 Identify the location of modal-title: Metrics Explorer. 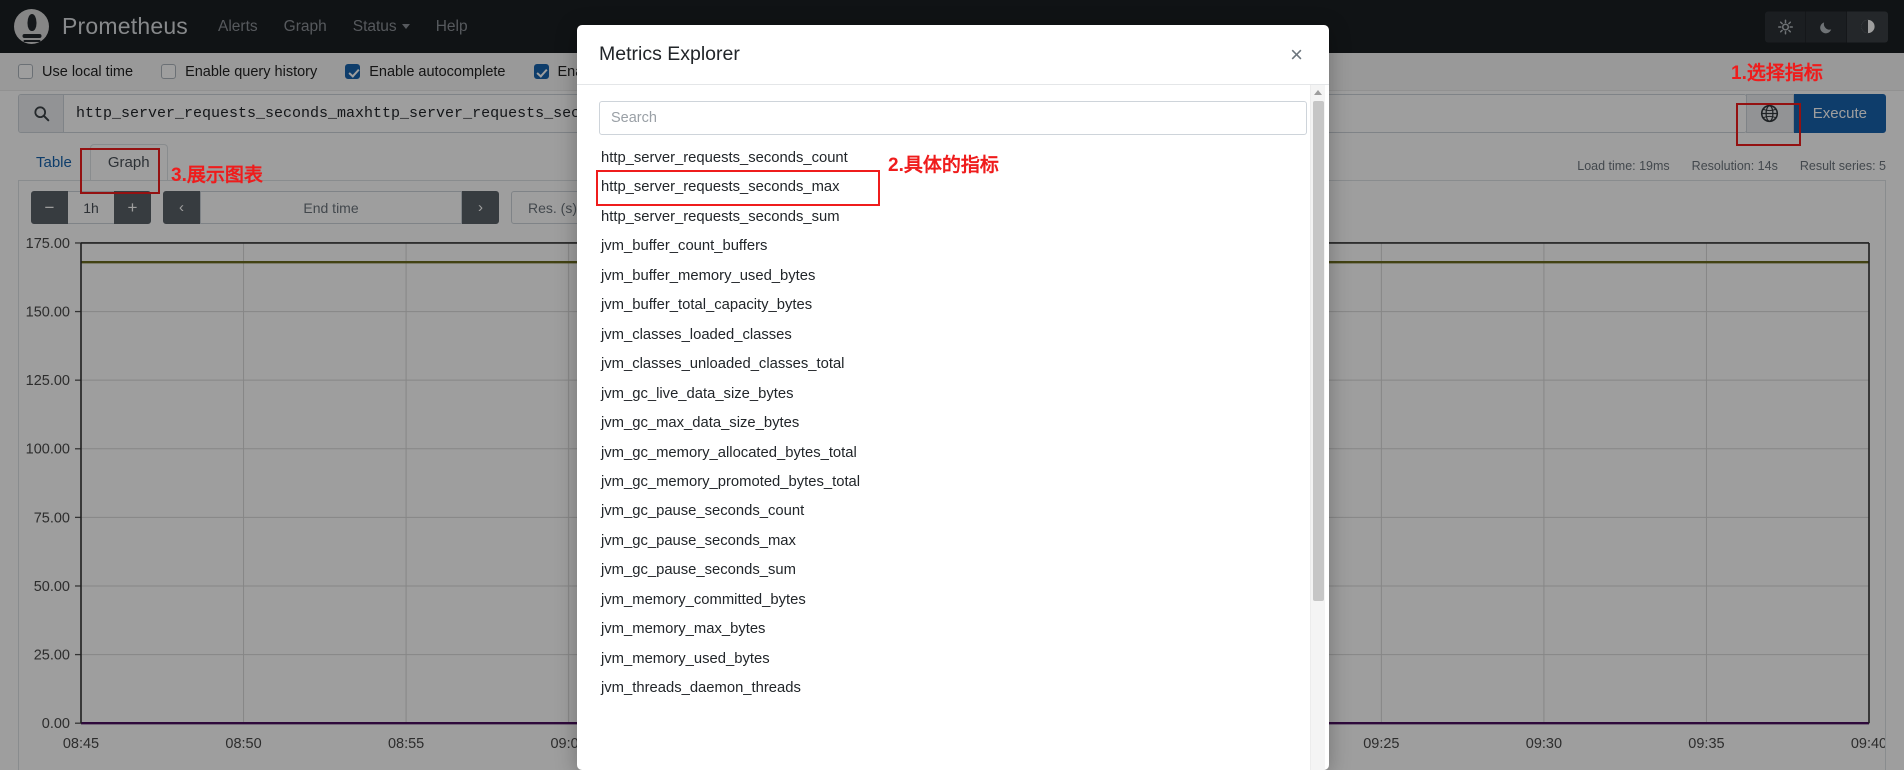
(669, 54).